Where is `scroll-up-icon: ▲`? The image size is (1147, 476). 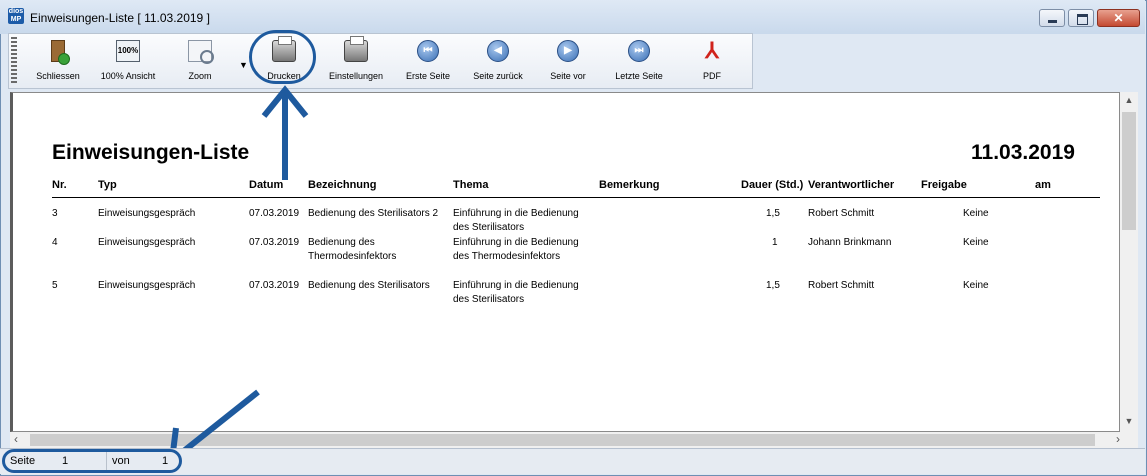 scroll-up-icon: ▲ is located at coordinates (1129, 100).